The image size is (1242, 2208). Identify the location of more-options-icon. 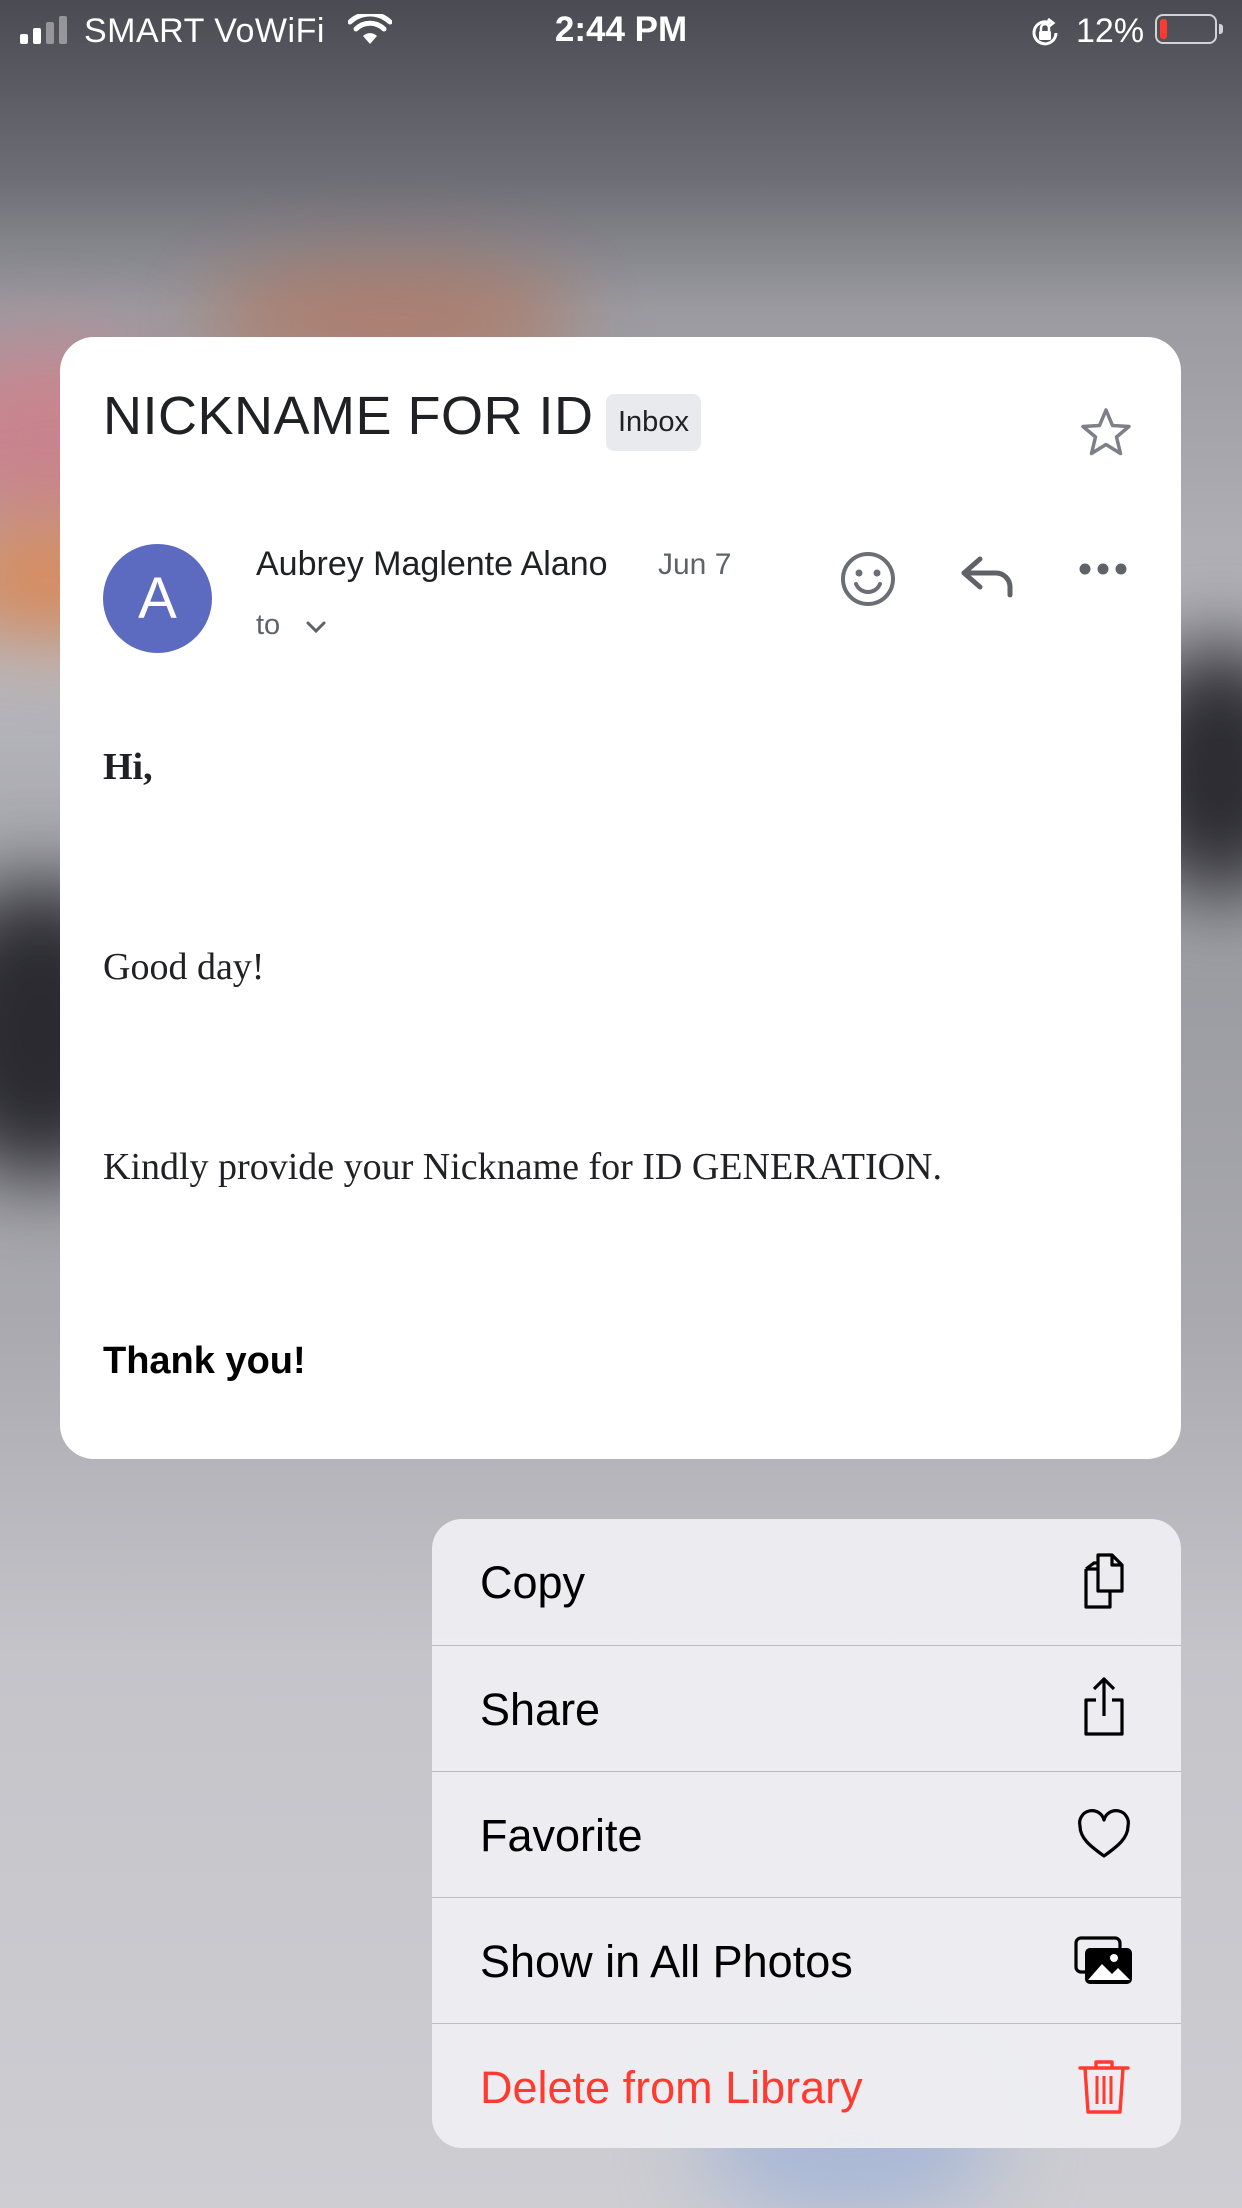
(1103, 569).